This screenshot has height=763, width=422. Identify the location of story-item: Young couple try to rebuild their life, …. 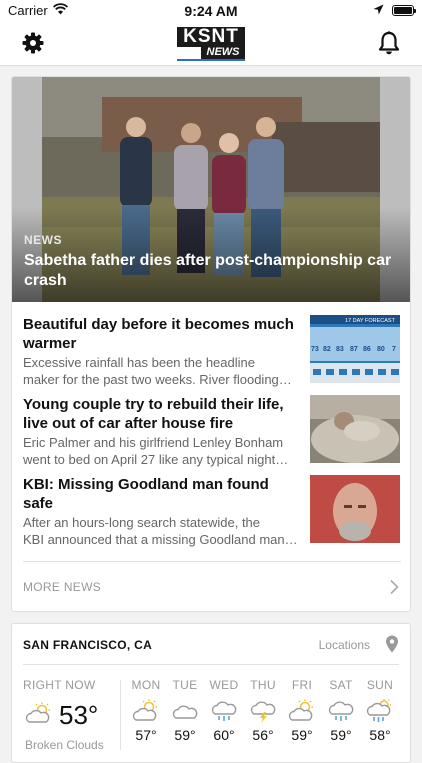
(212, 431).